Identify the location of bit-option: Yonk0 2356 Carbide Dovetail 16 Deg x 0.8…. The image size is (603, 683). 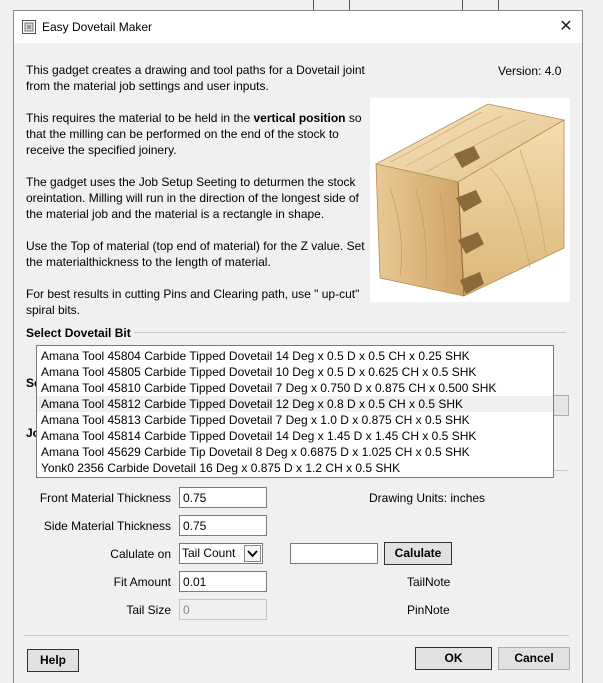
(295, 468).